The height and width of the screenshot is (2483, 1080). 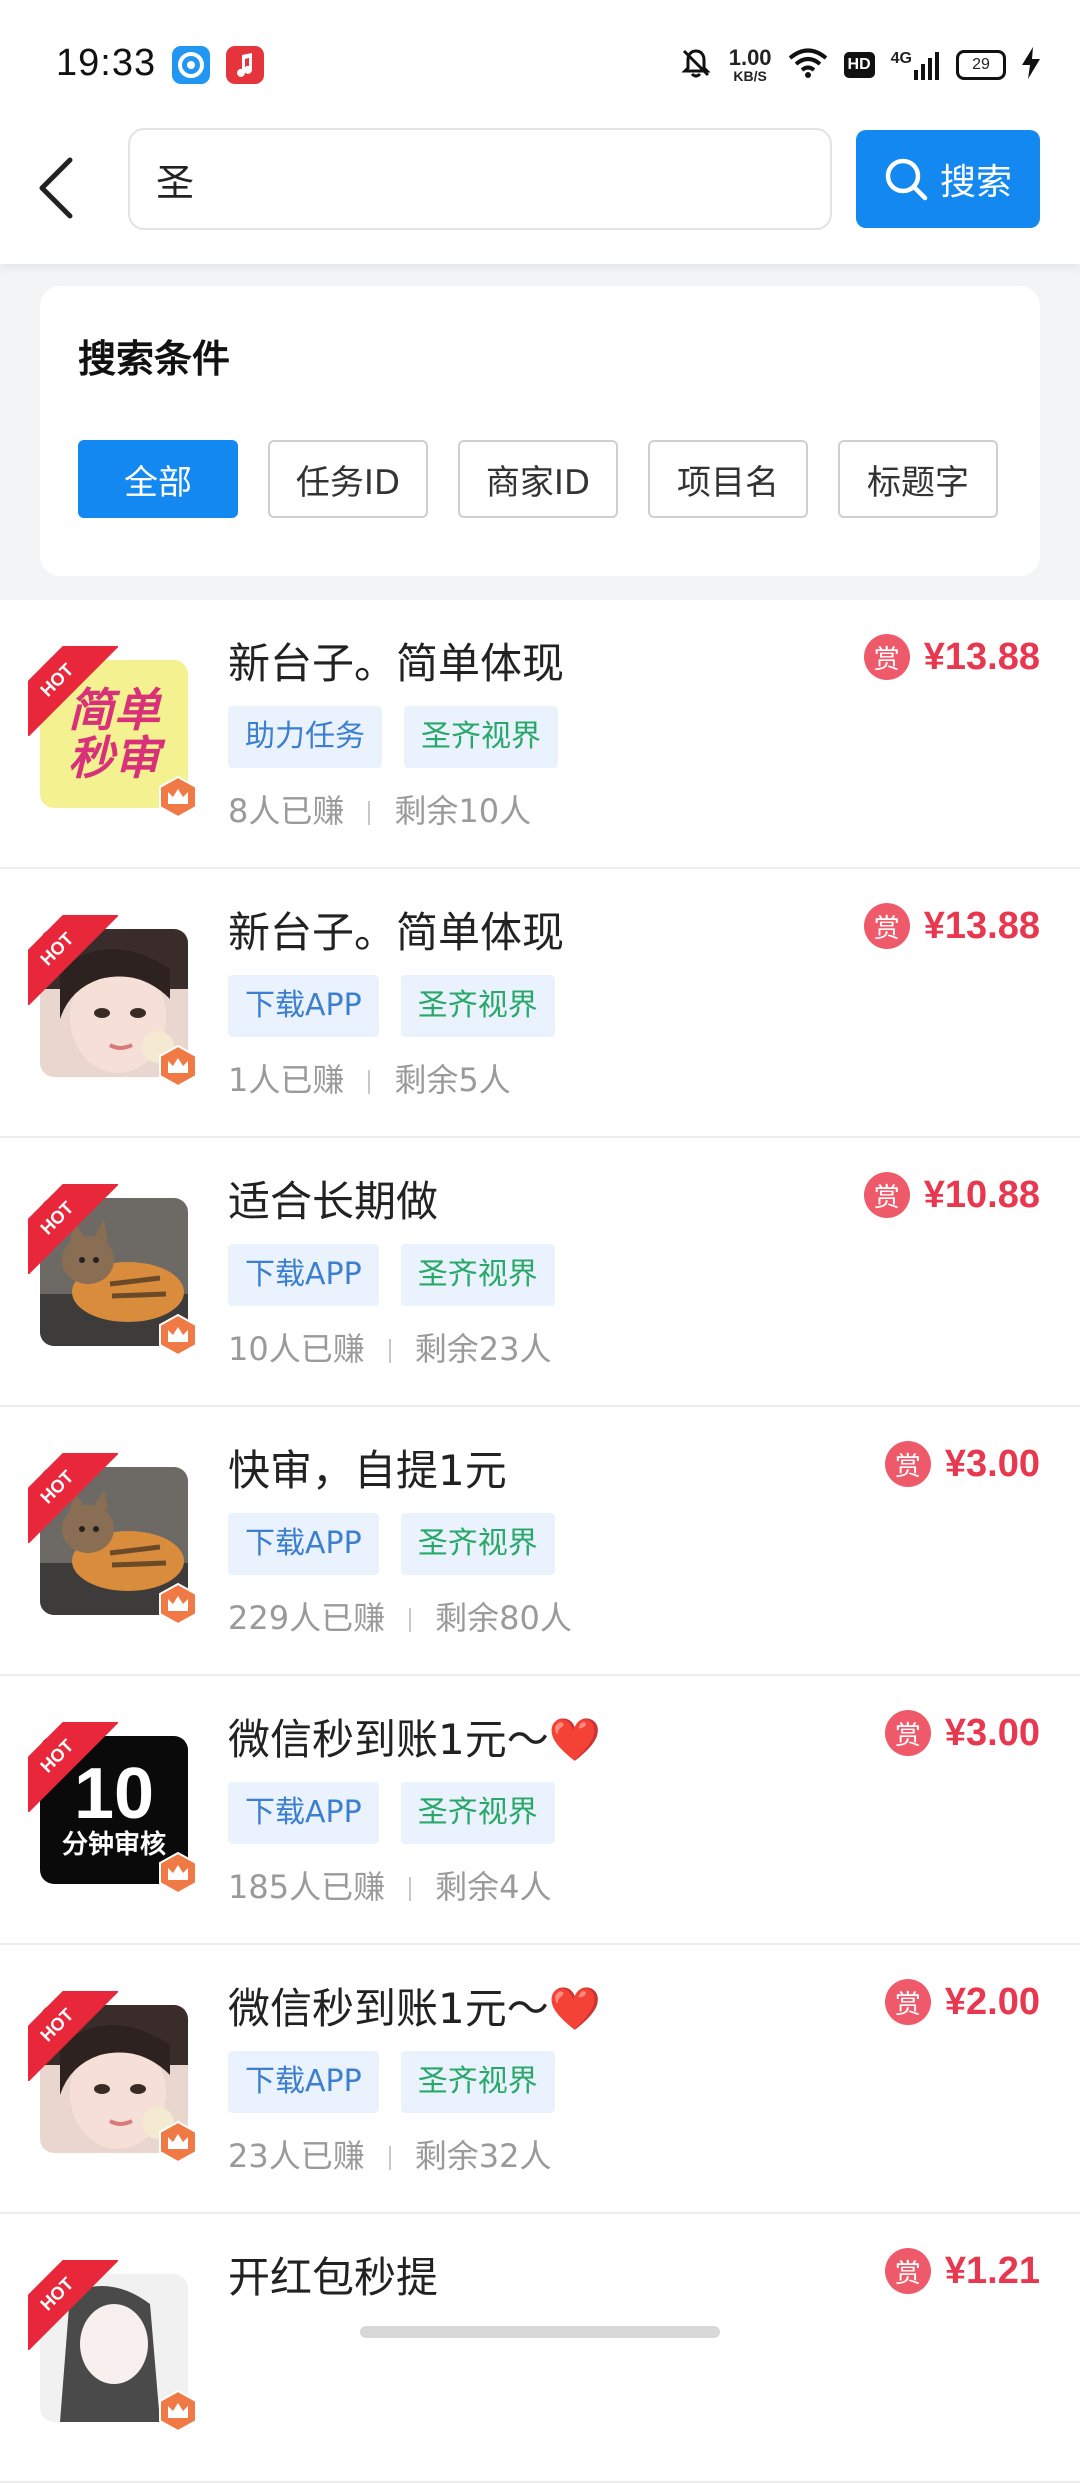 I want to click on earned-count: 8人已赚, so click(x=286, y=811).